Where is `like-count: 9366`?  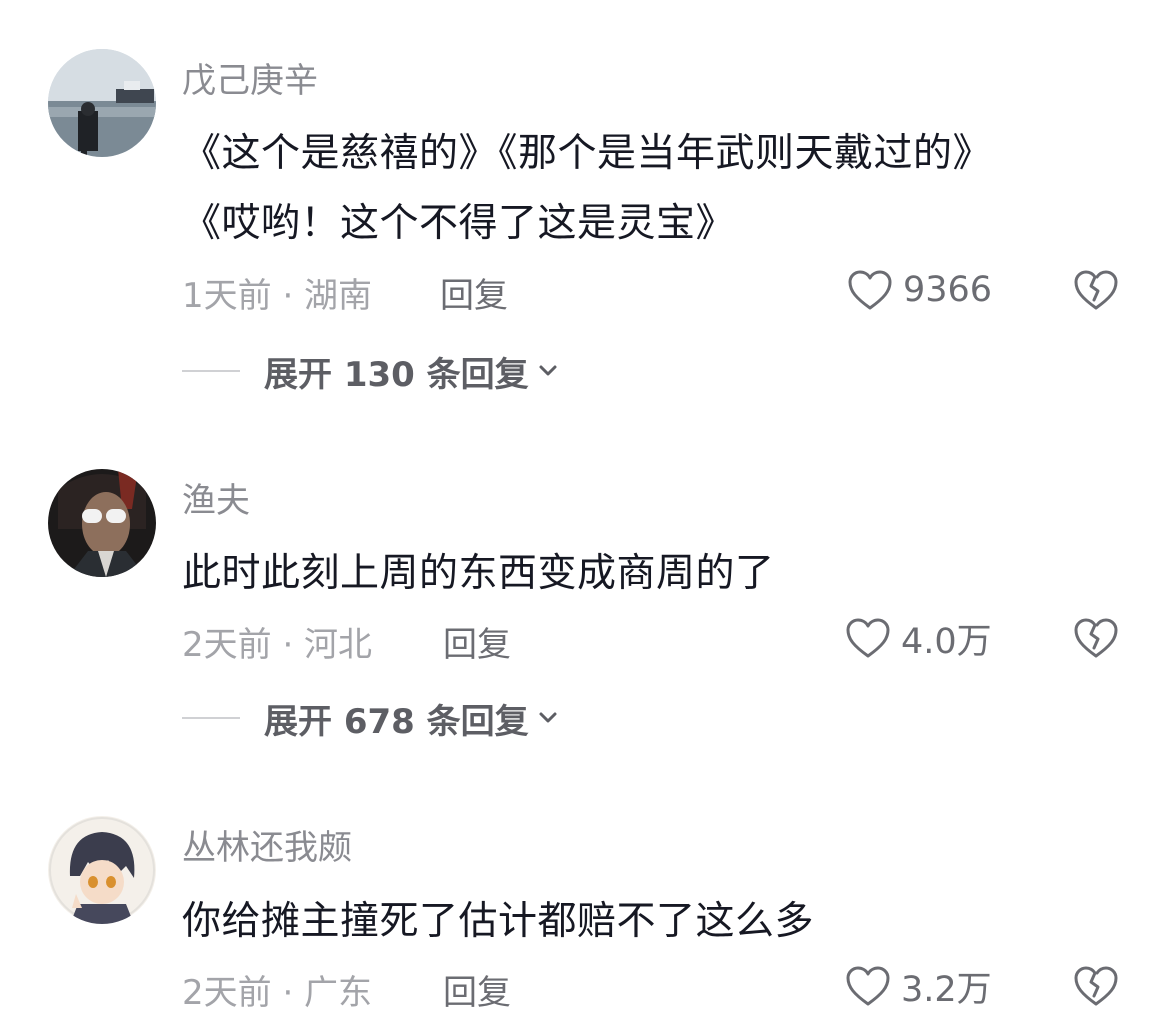
like-count: 9366 is located at coordinates (948, 290).